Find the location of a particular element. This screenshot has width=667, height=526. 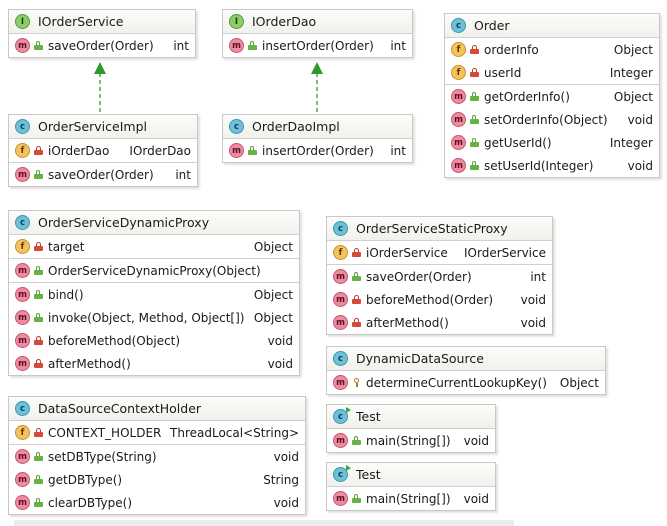

field-row: f orderInfo Object is located at coordinates (552, 49).